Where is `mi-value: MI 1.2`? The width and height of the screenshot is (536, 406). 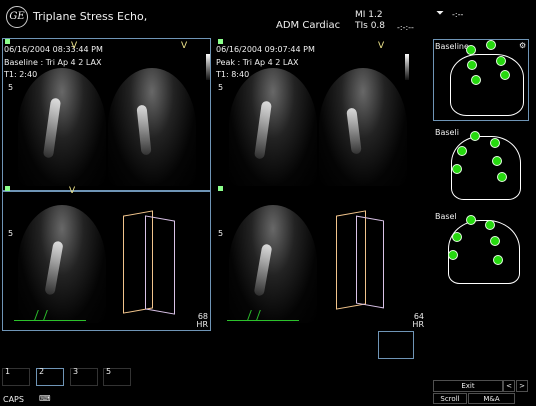 mi-value: MI 1.2 is located at coordinates (369, 15).